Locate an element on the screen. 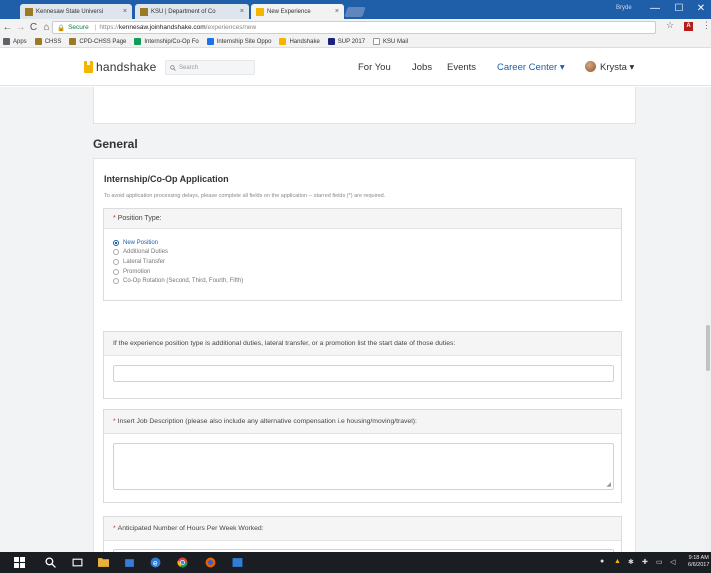 Image resolution: width=711 pixels, height=573 pixels. bookmark-handshake: Handshake is located at coordinates (299, 41).